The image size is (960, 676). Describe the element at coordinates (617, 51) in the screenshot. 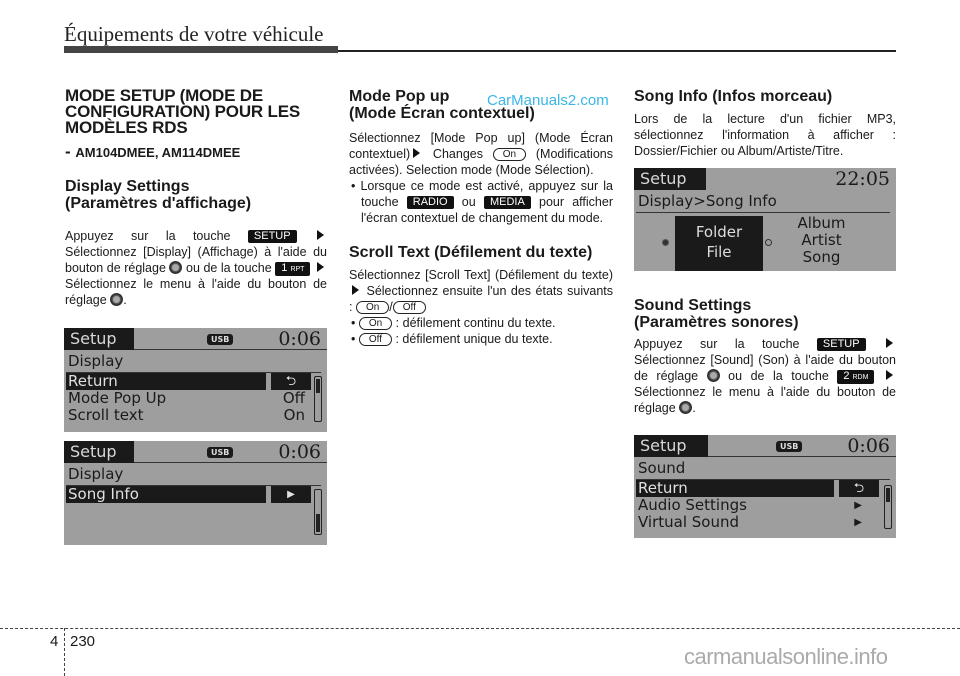

I see `header-rule` at that location.